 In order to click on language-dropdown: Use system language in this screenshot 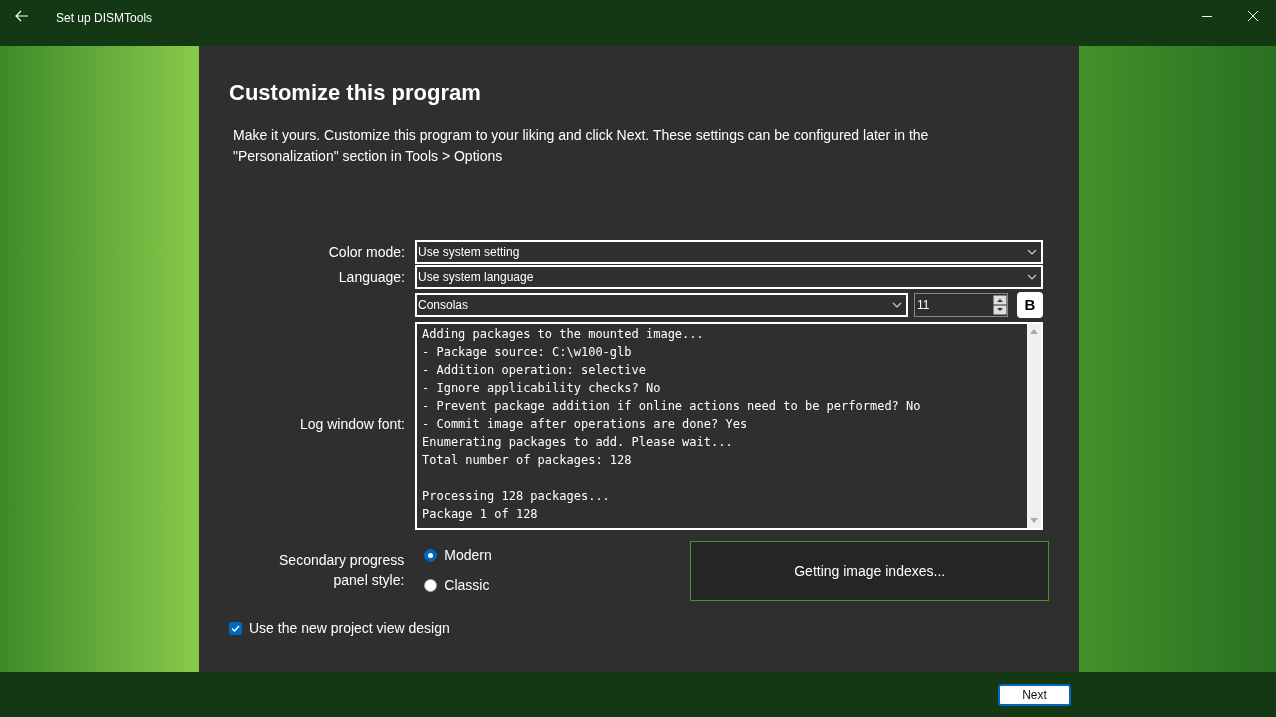, I will do `click(729, 277)`.